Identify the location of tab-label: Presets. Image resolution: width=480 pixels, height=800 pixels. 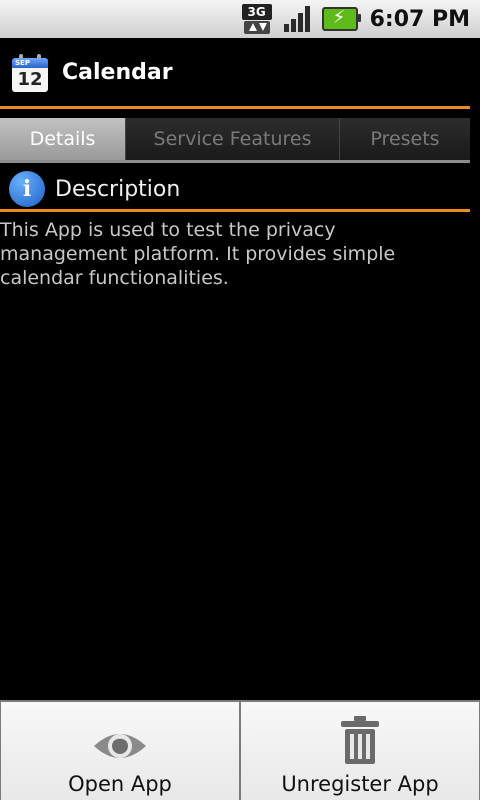
(405, 139).